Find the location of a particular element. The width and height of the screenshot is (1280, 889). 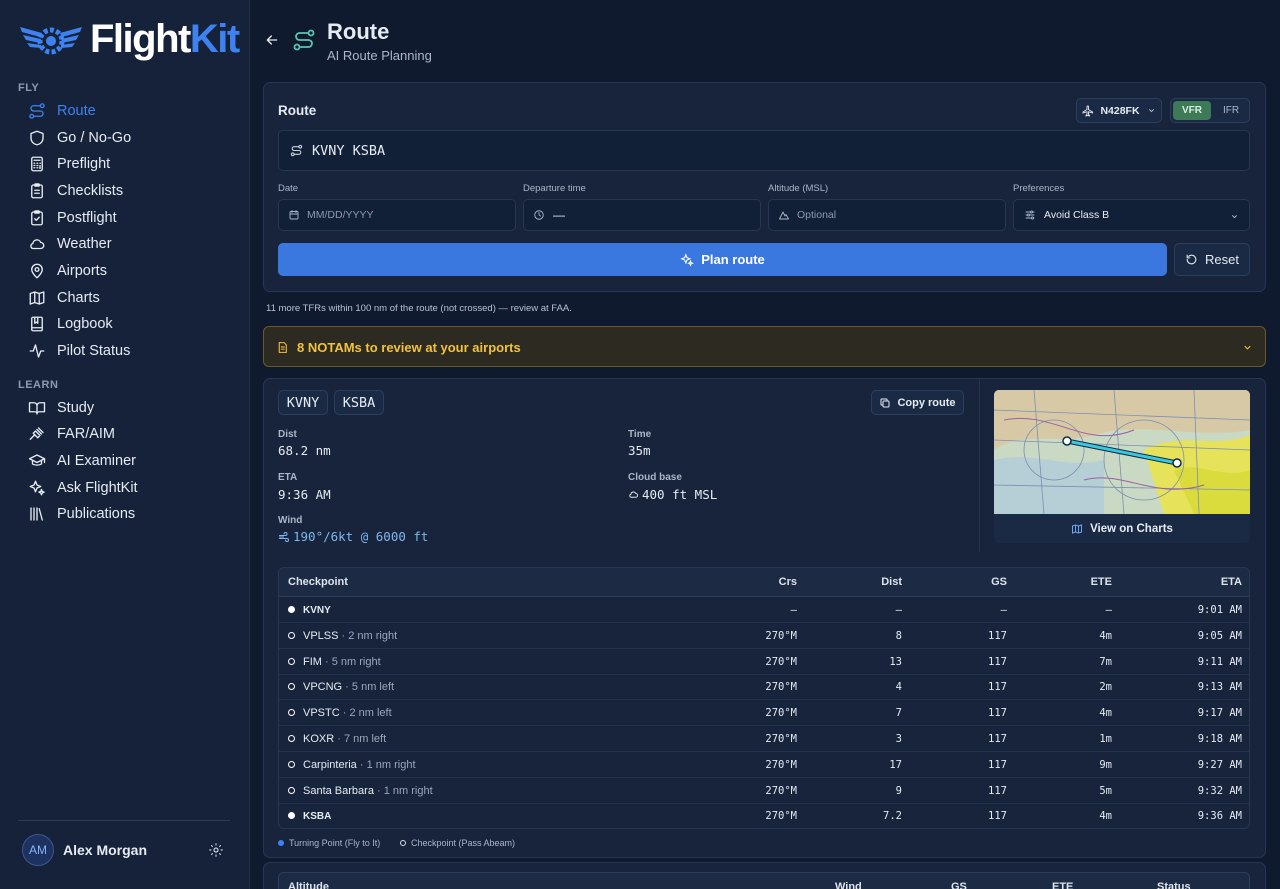

cell-dist: 7 is located at coordinates (898, 713).